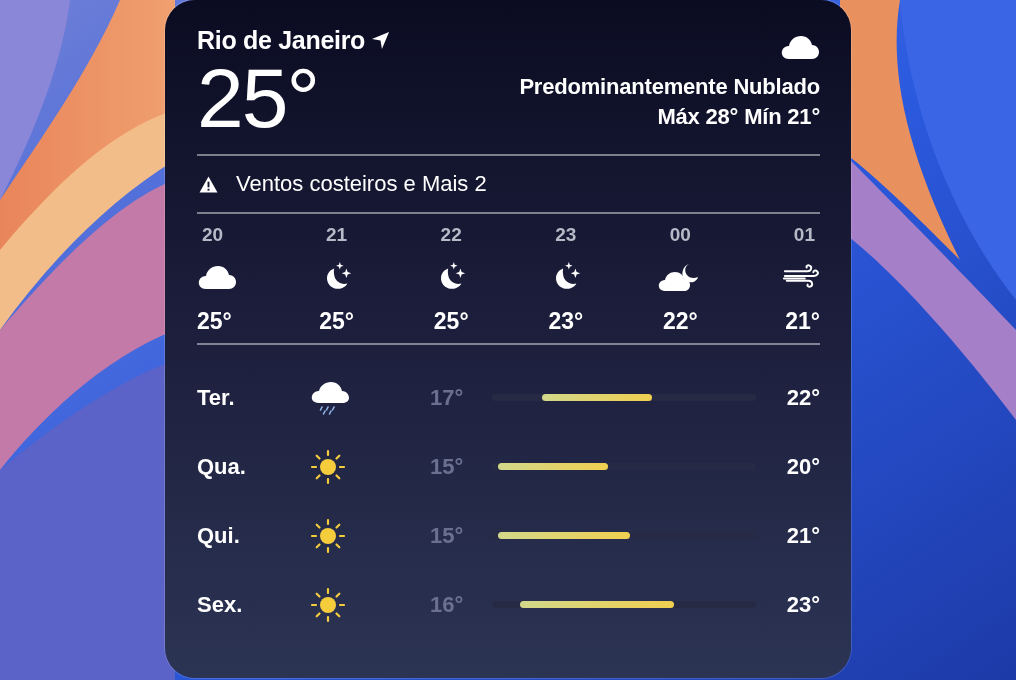 The width and height of the screenshot is (1016, 680). Describe the element at coordinates (258, 98) in the screenshot. I see `current-temperature: 25°` at that location.